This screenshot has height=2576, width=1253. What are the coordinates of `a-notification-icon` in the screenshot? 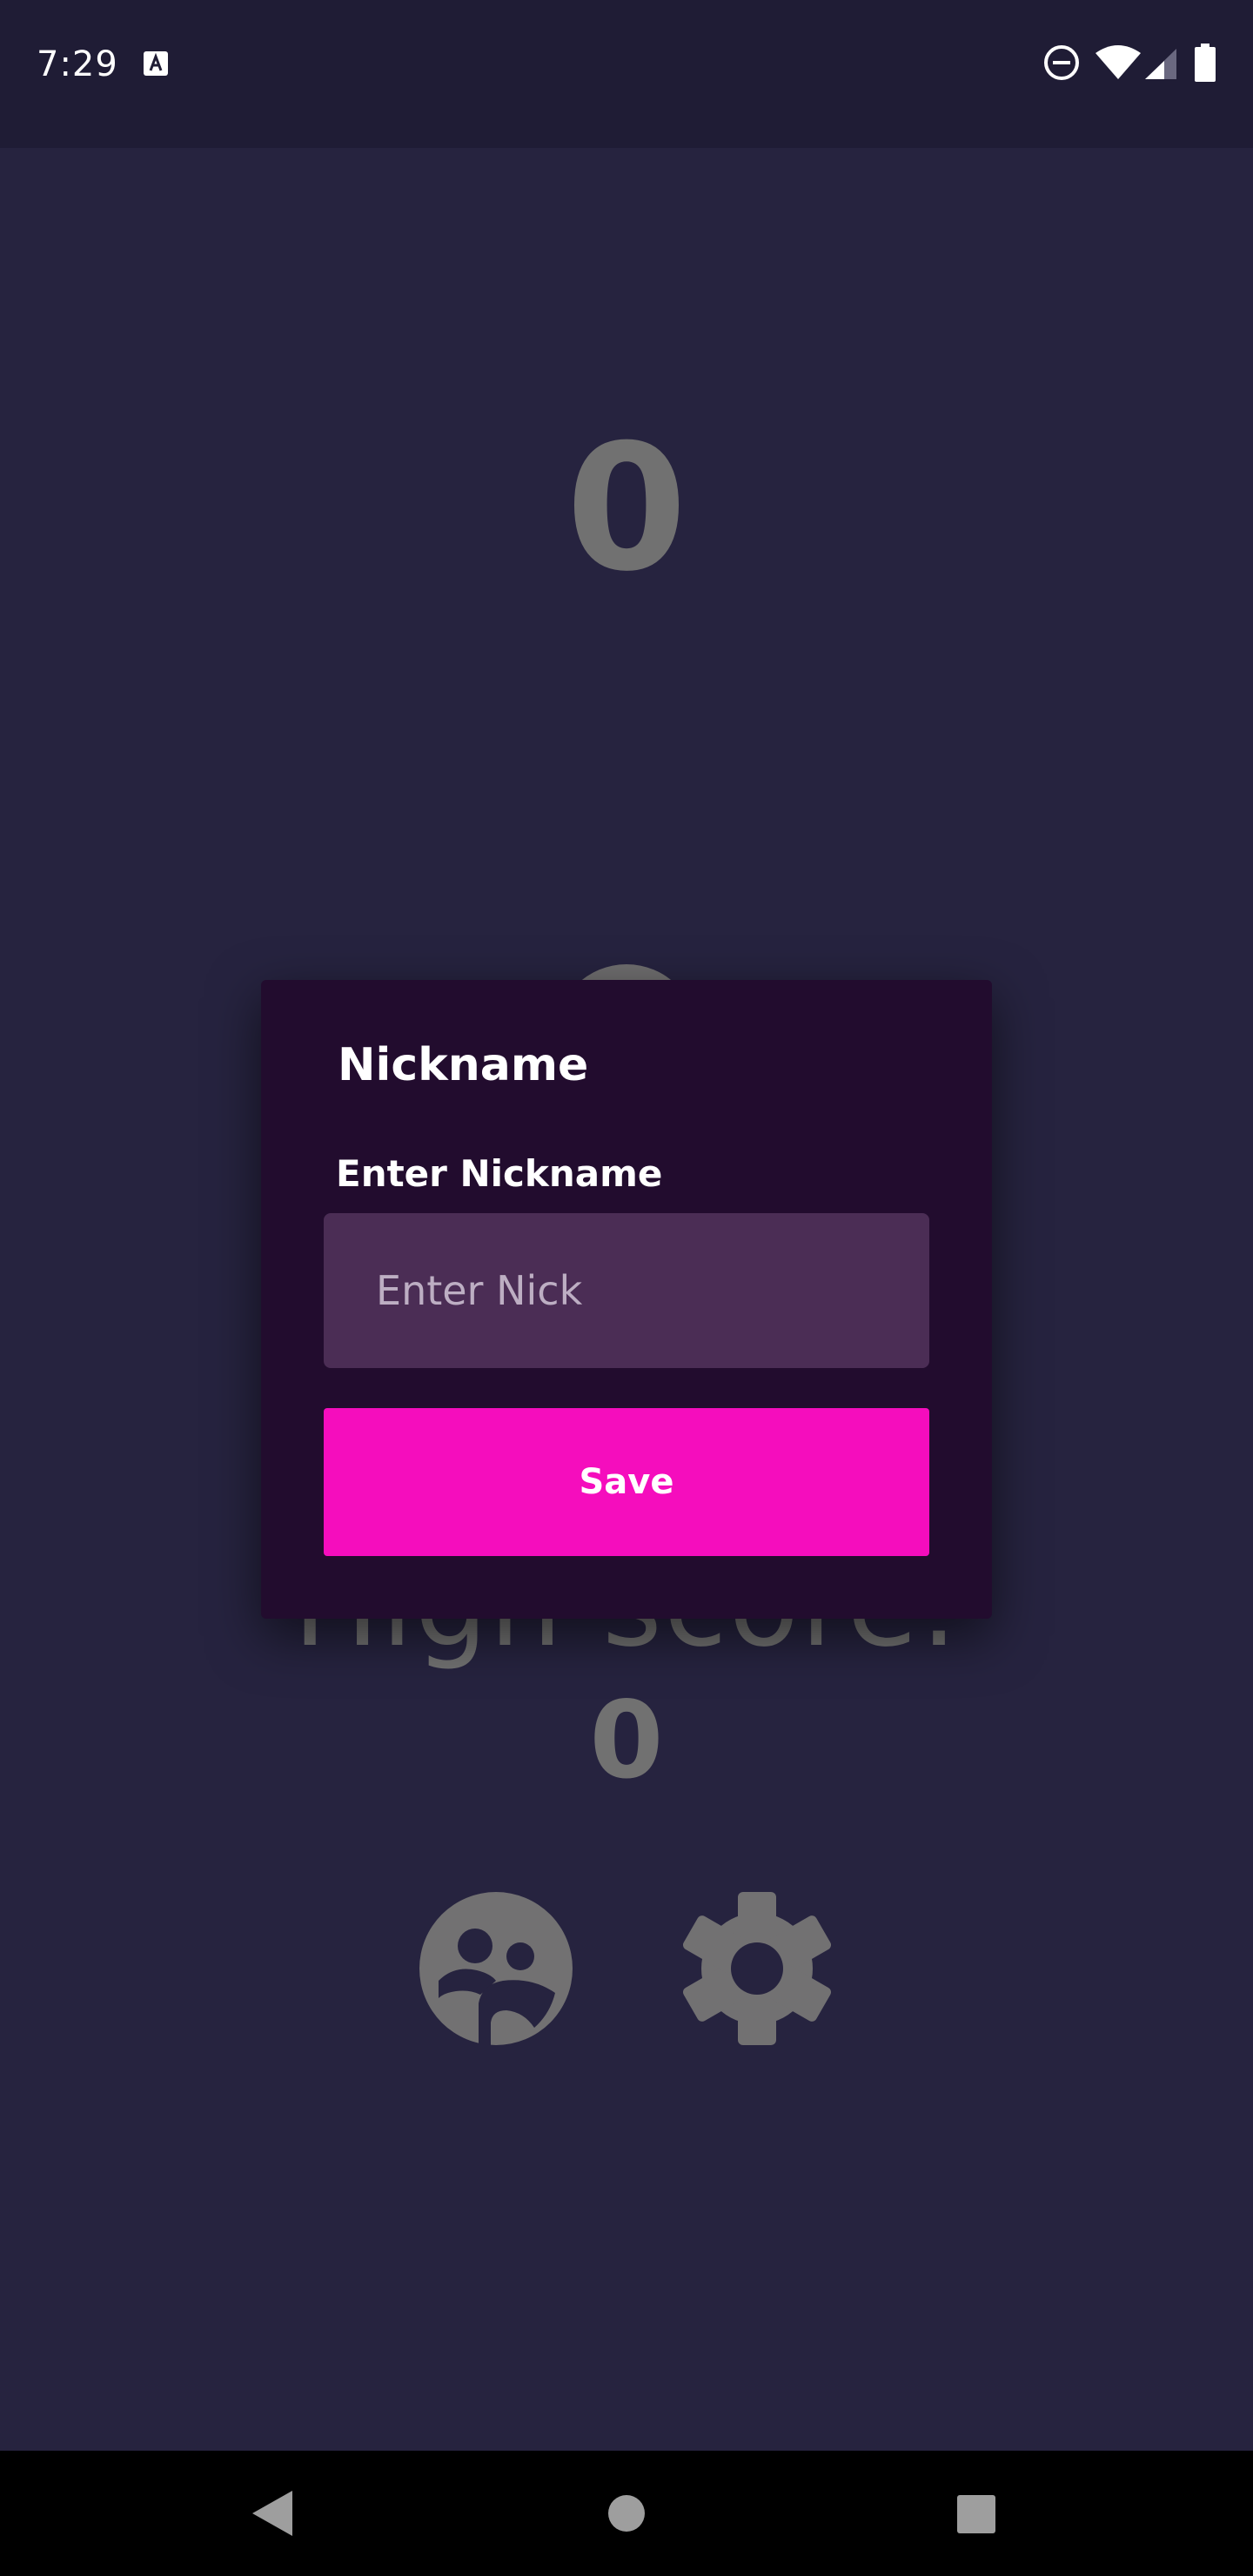 It's located at (156, 63).